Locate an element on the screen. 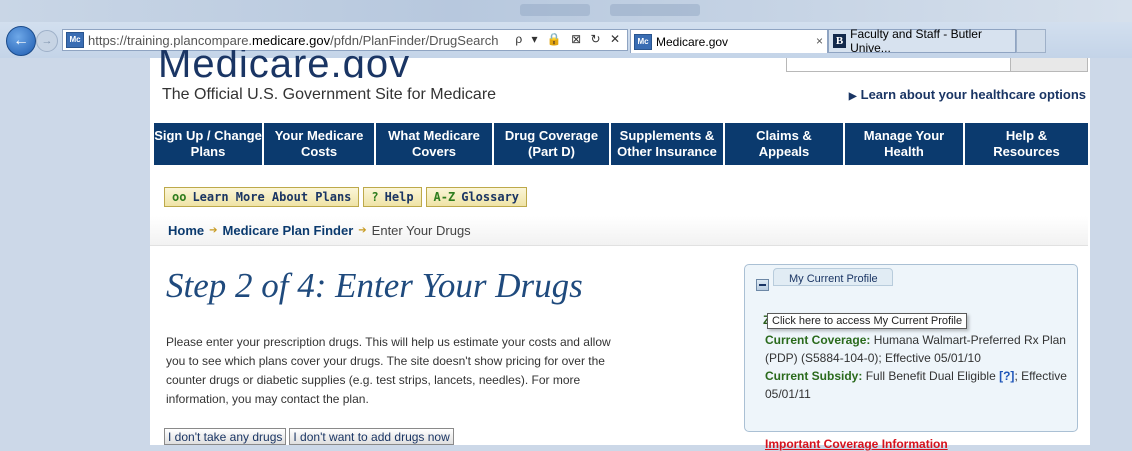  no-drugs-button: I don't take any drugs is located at coordinates (225, 436).